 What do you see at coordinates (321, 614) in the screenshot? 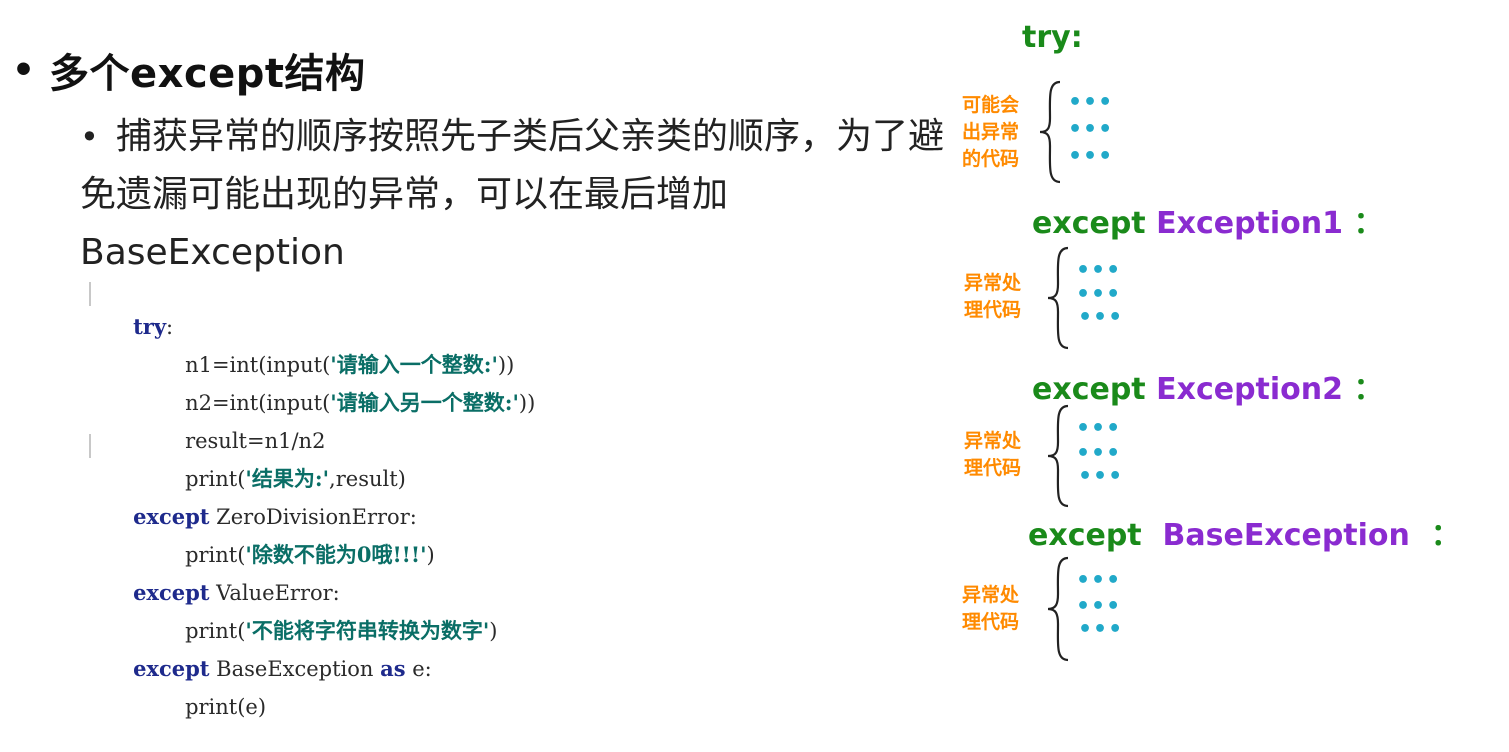
I see `code-line: print('不能将字符串转换为数字')` at bounding box center [321, 614].